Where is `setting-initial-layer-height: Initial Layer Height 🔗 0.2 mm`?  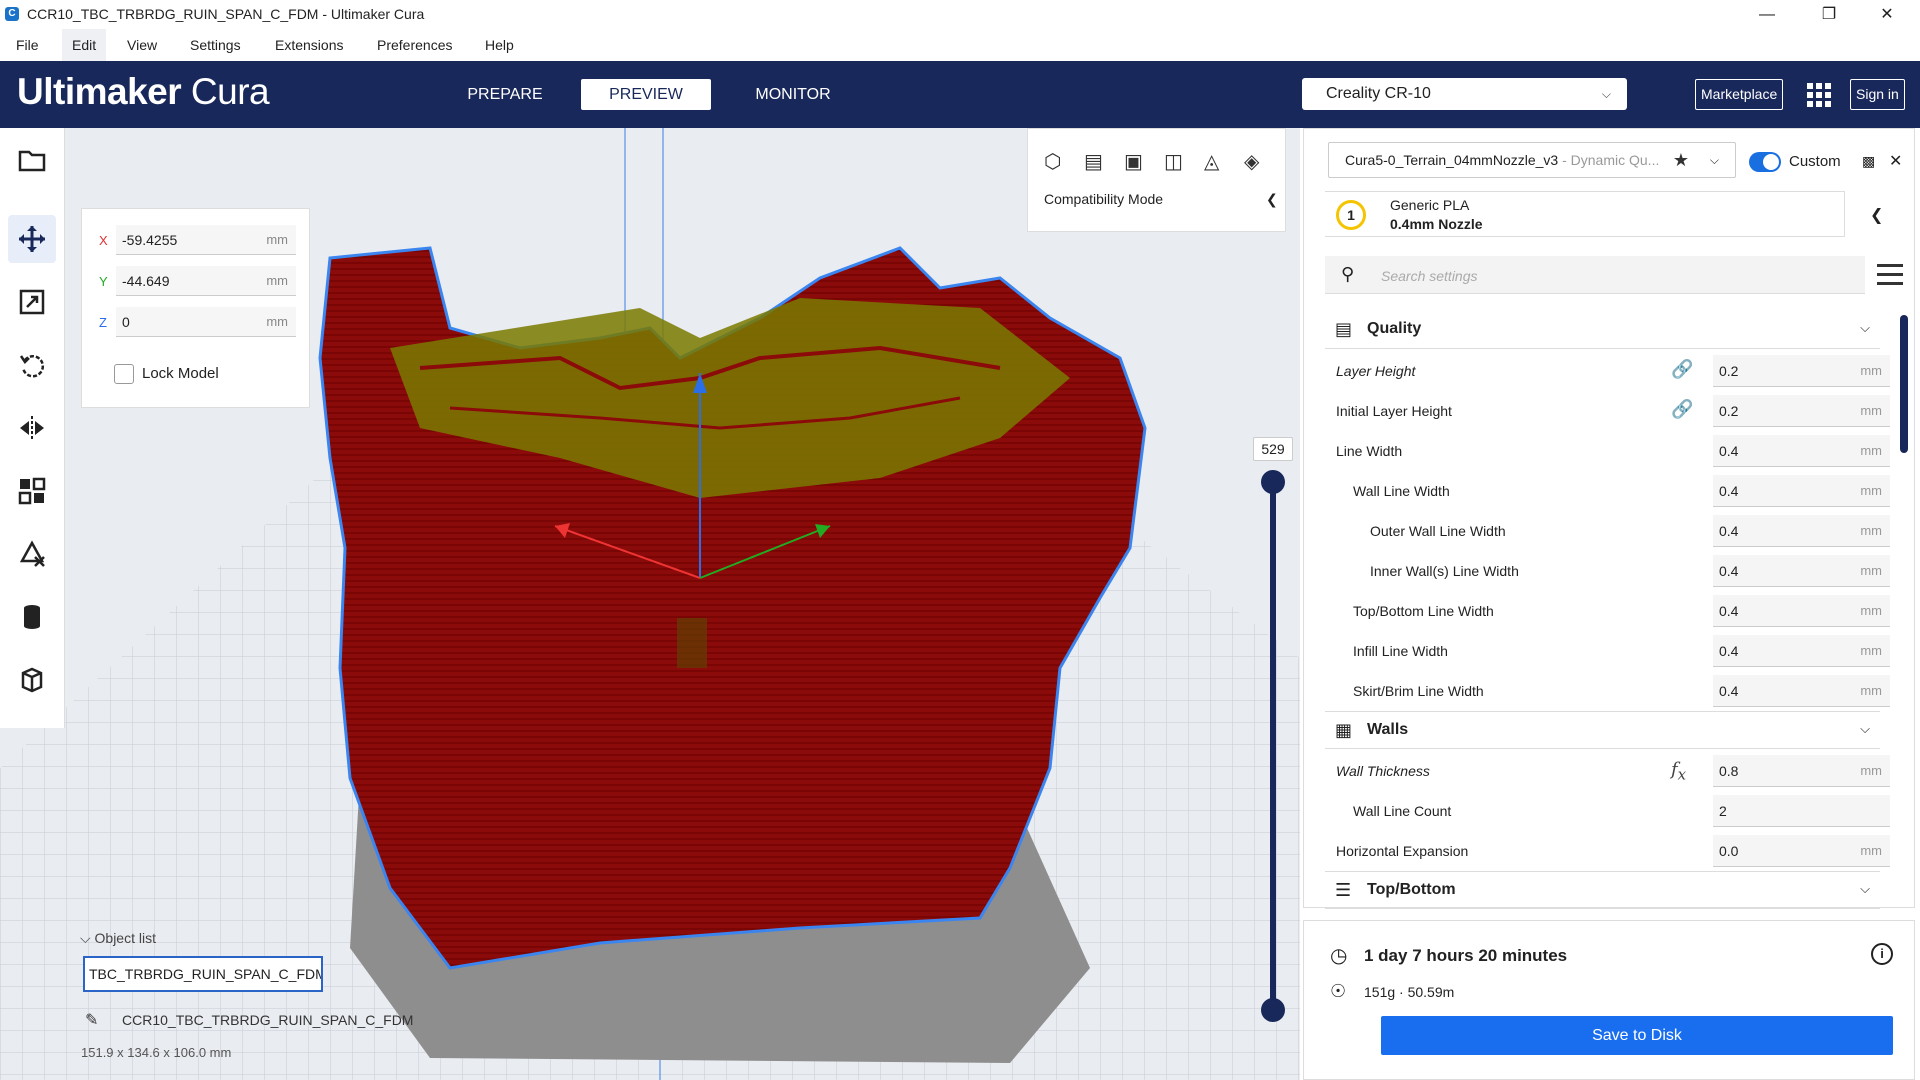
setting-initial-layer-height: Initial Layer Height 🔗 0.2 mm is located at coordinates (1607, 411).